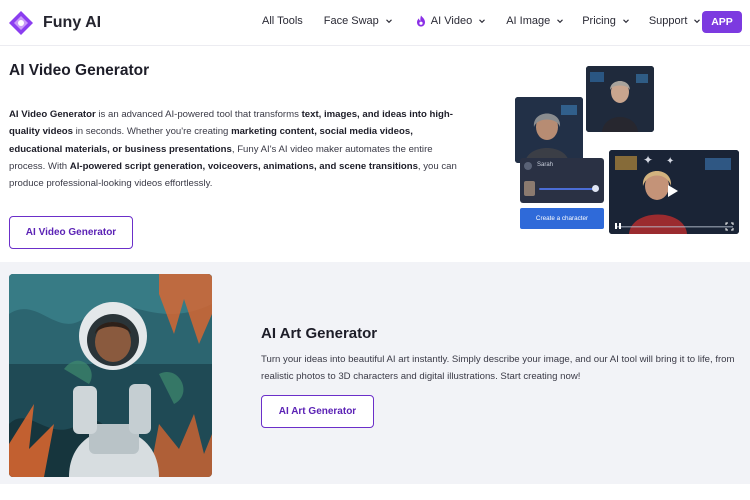 The width and height of the screenshot is (750, 500). Describe the element at coordinates (152, 132) in the screenshot. I see `desc-text: in seconds. Whether you're creating` at that location.